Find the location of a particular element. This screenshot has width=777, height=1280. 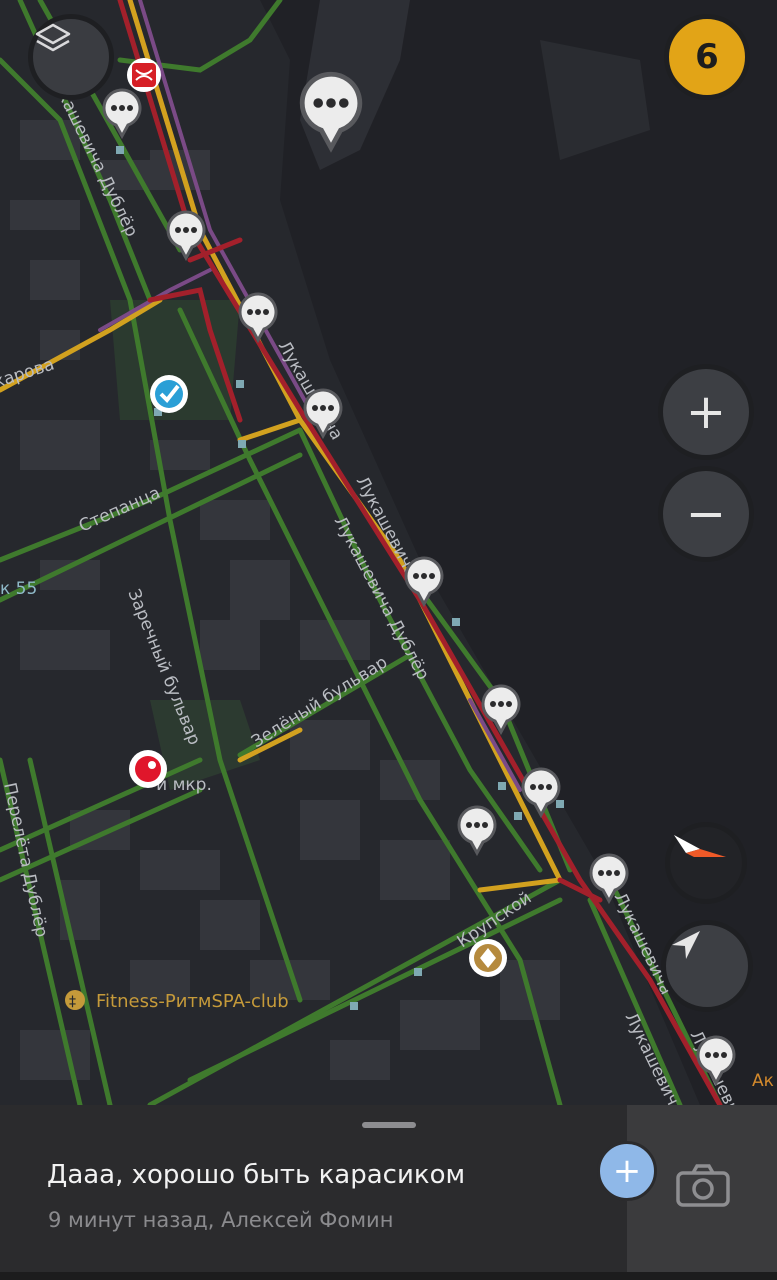

fitness-poi: ‡ Fitness-РитмSPA-club is located at coordinates (177, 1001).